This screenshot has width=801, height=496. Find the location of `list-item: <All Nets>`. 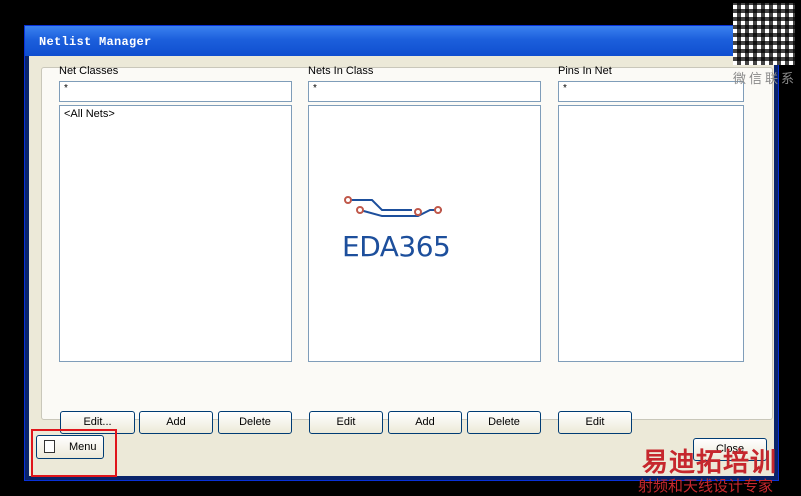

list-item: <All Nets> is located at coordinates (175, 114).